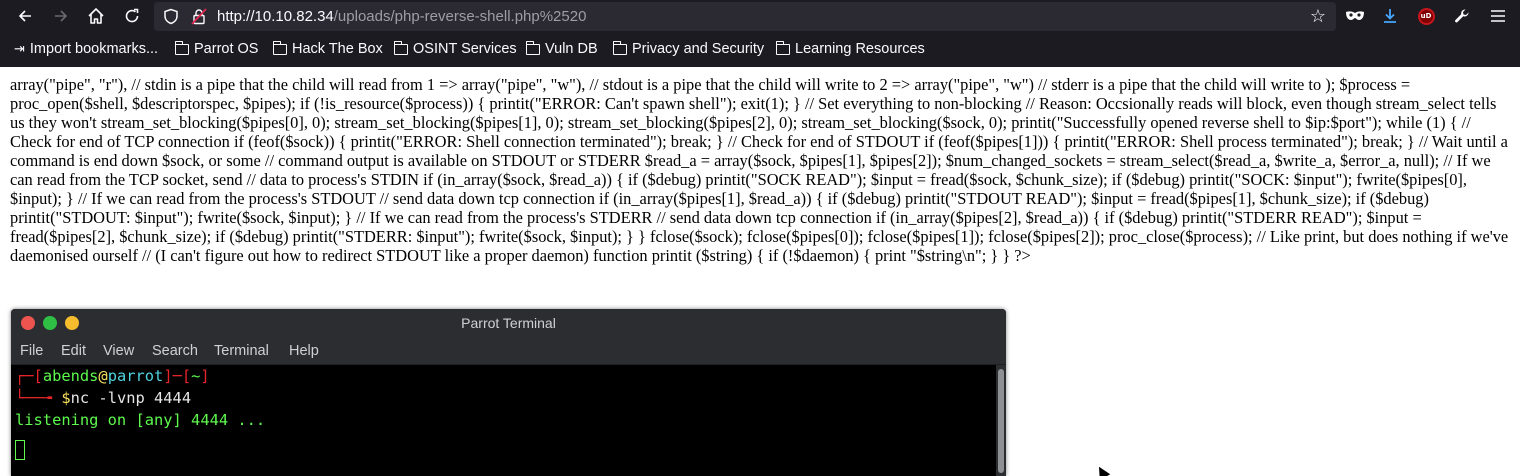  I want to click on prompt-host: parrot, so click(135, 376).